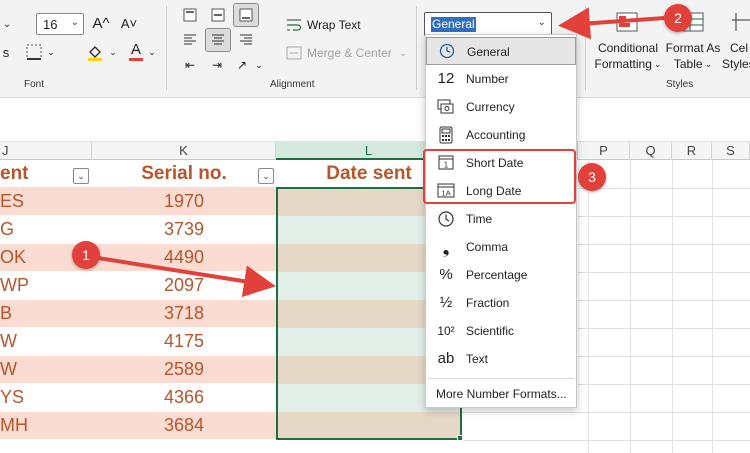 Image resolution: width=750 pixels, height=453 pixels. Describe the element at coordinates (86, 255) in the screenshot. I see `annotation-callout-1: 1` at that location.